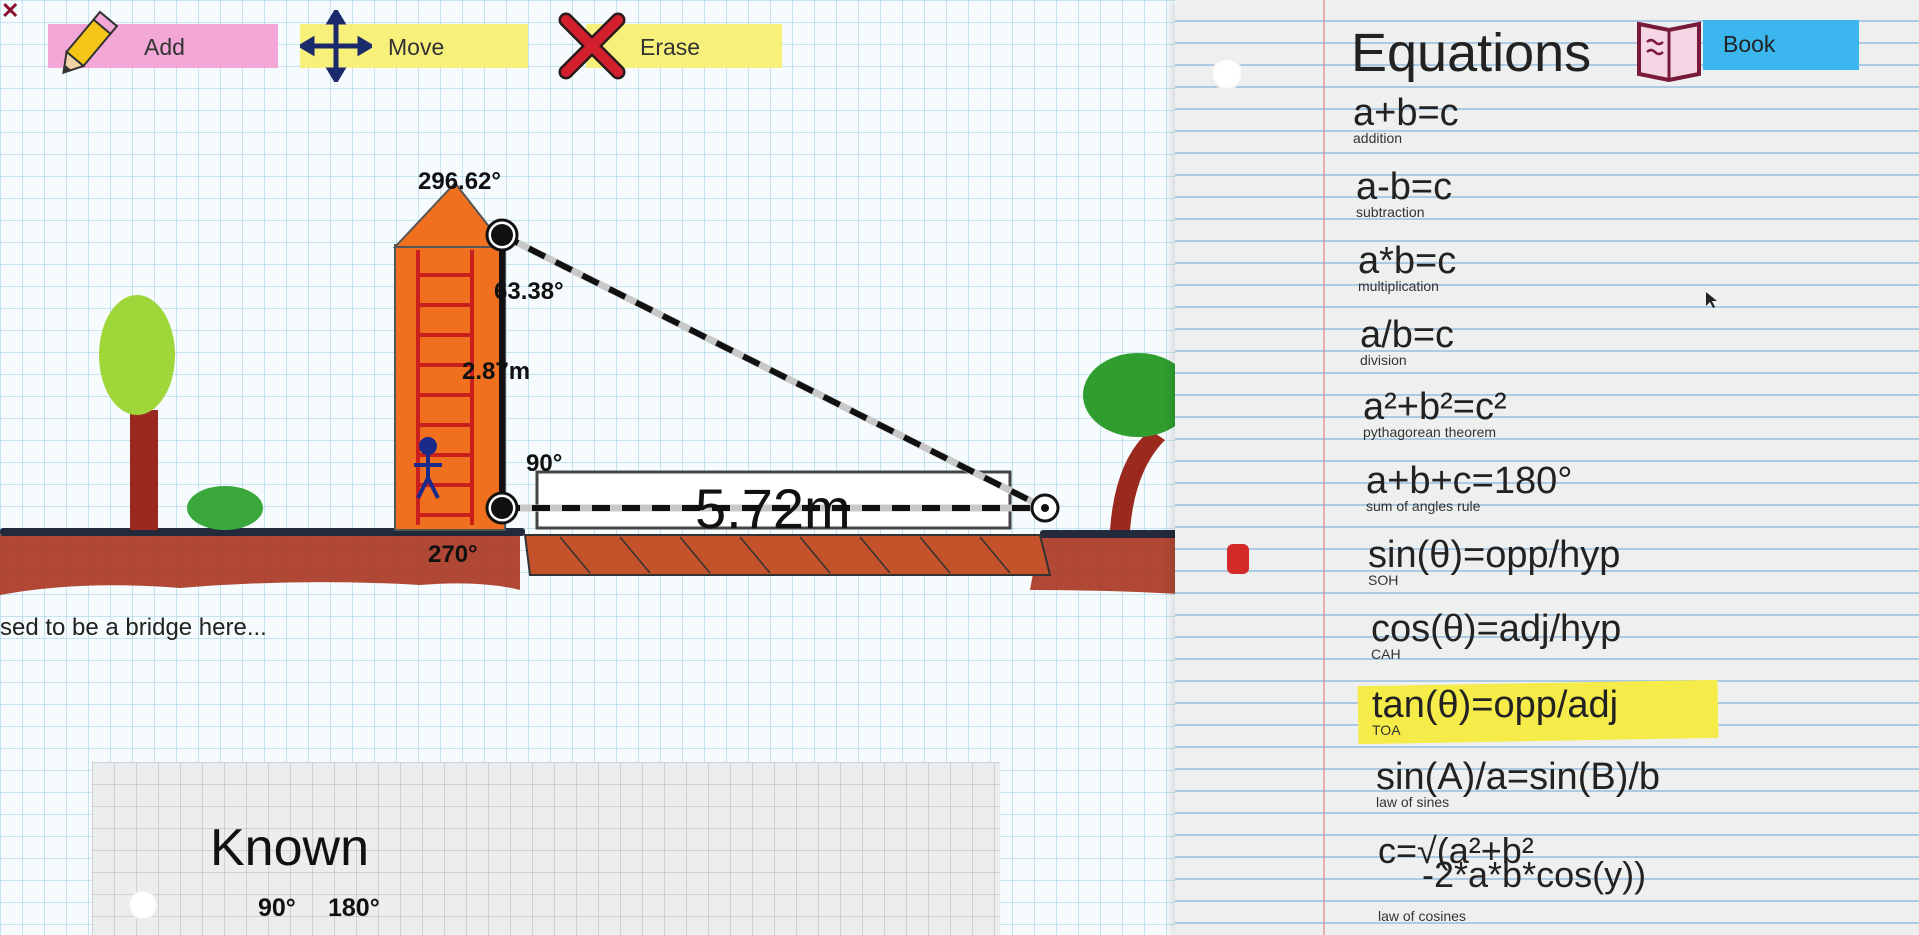 Image resolution: width=1919 pixels, height=935 pixels. I want to click on distance-label: 5.72m, so click(773, 508).